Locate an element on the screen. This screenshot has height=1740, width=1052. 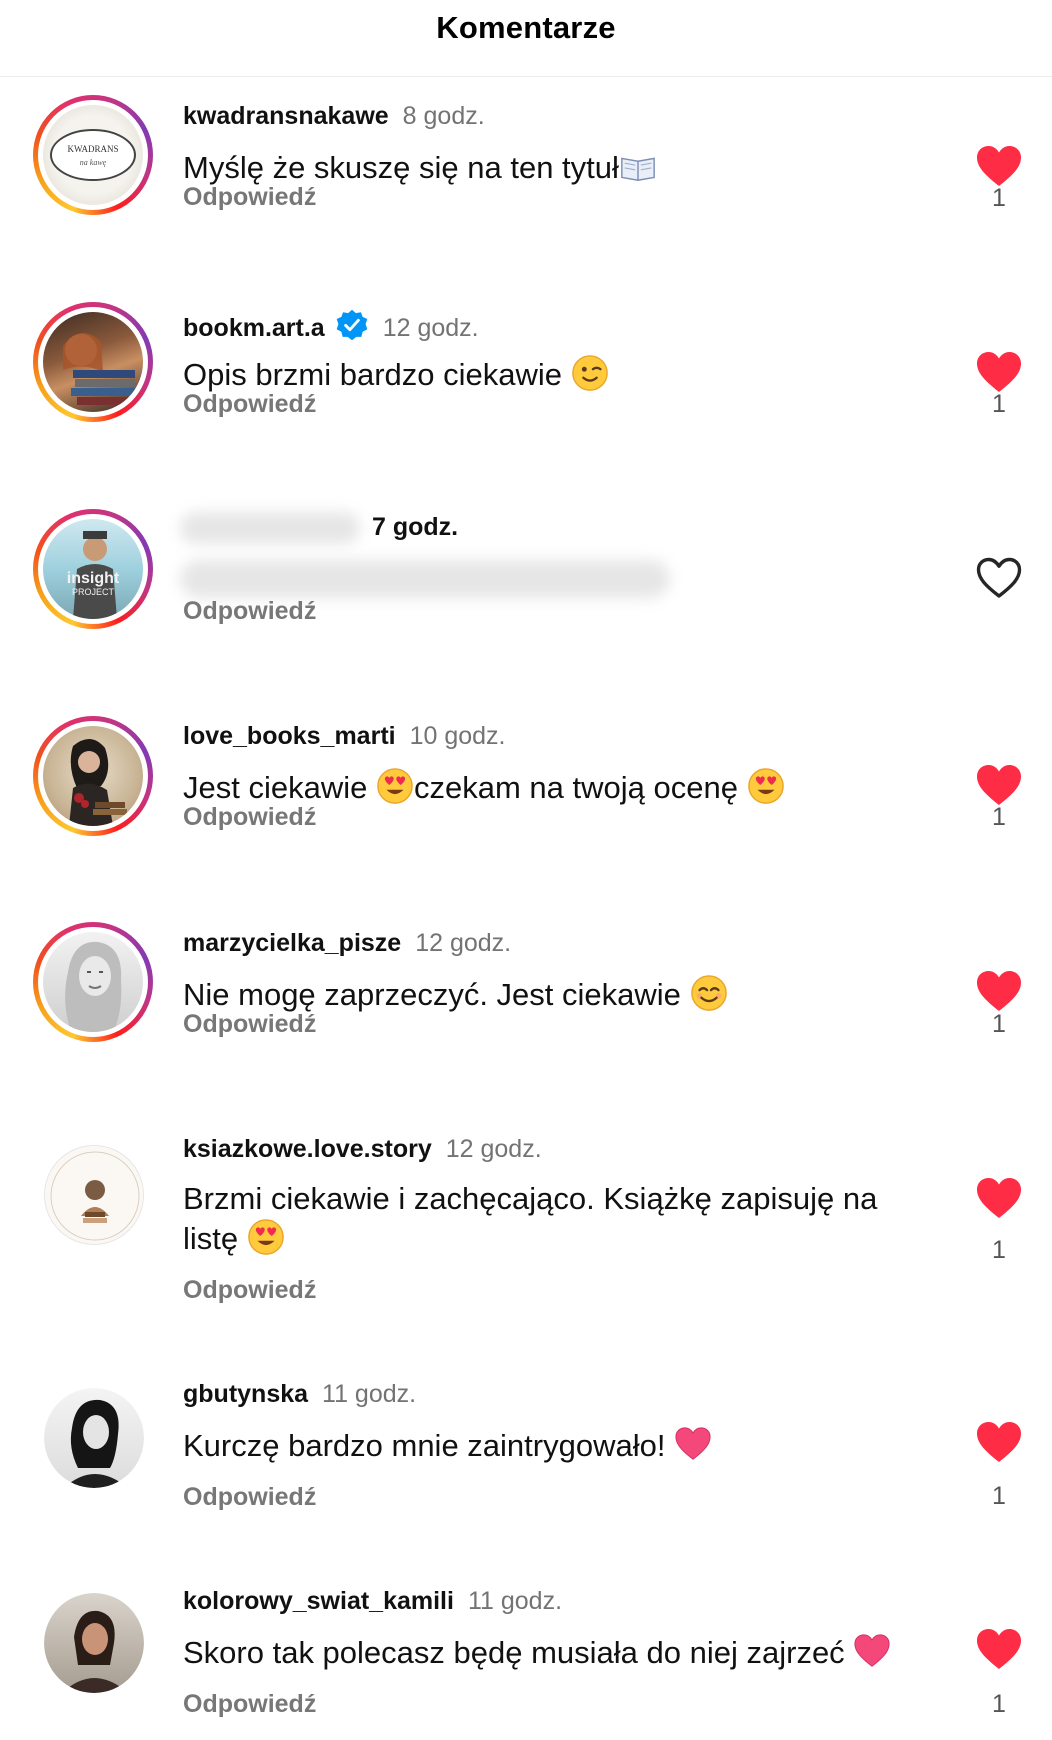
comment-username: marzycielka_pisze 12 godz. is located at coordinates (347, 943).